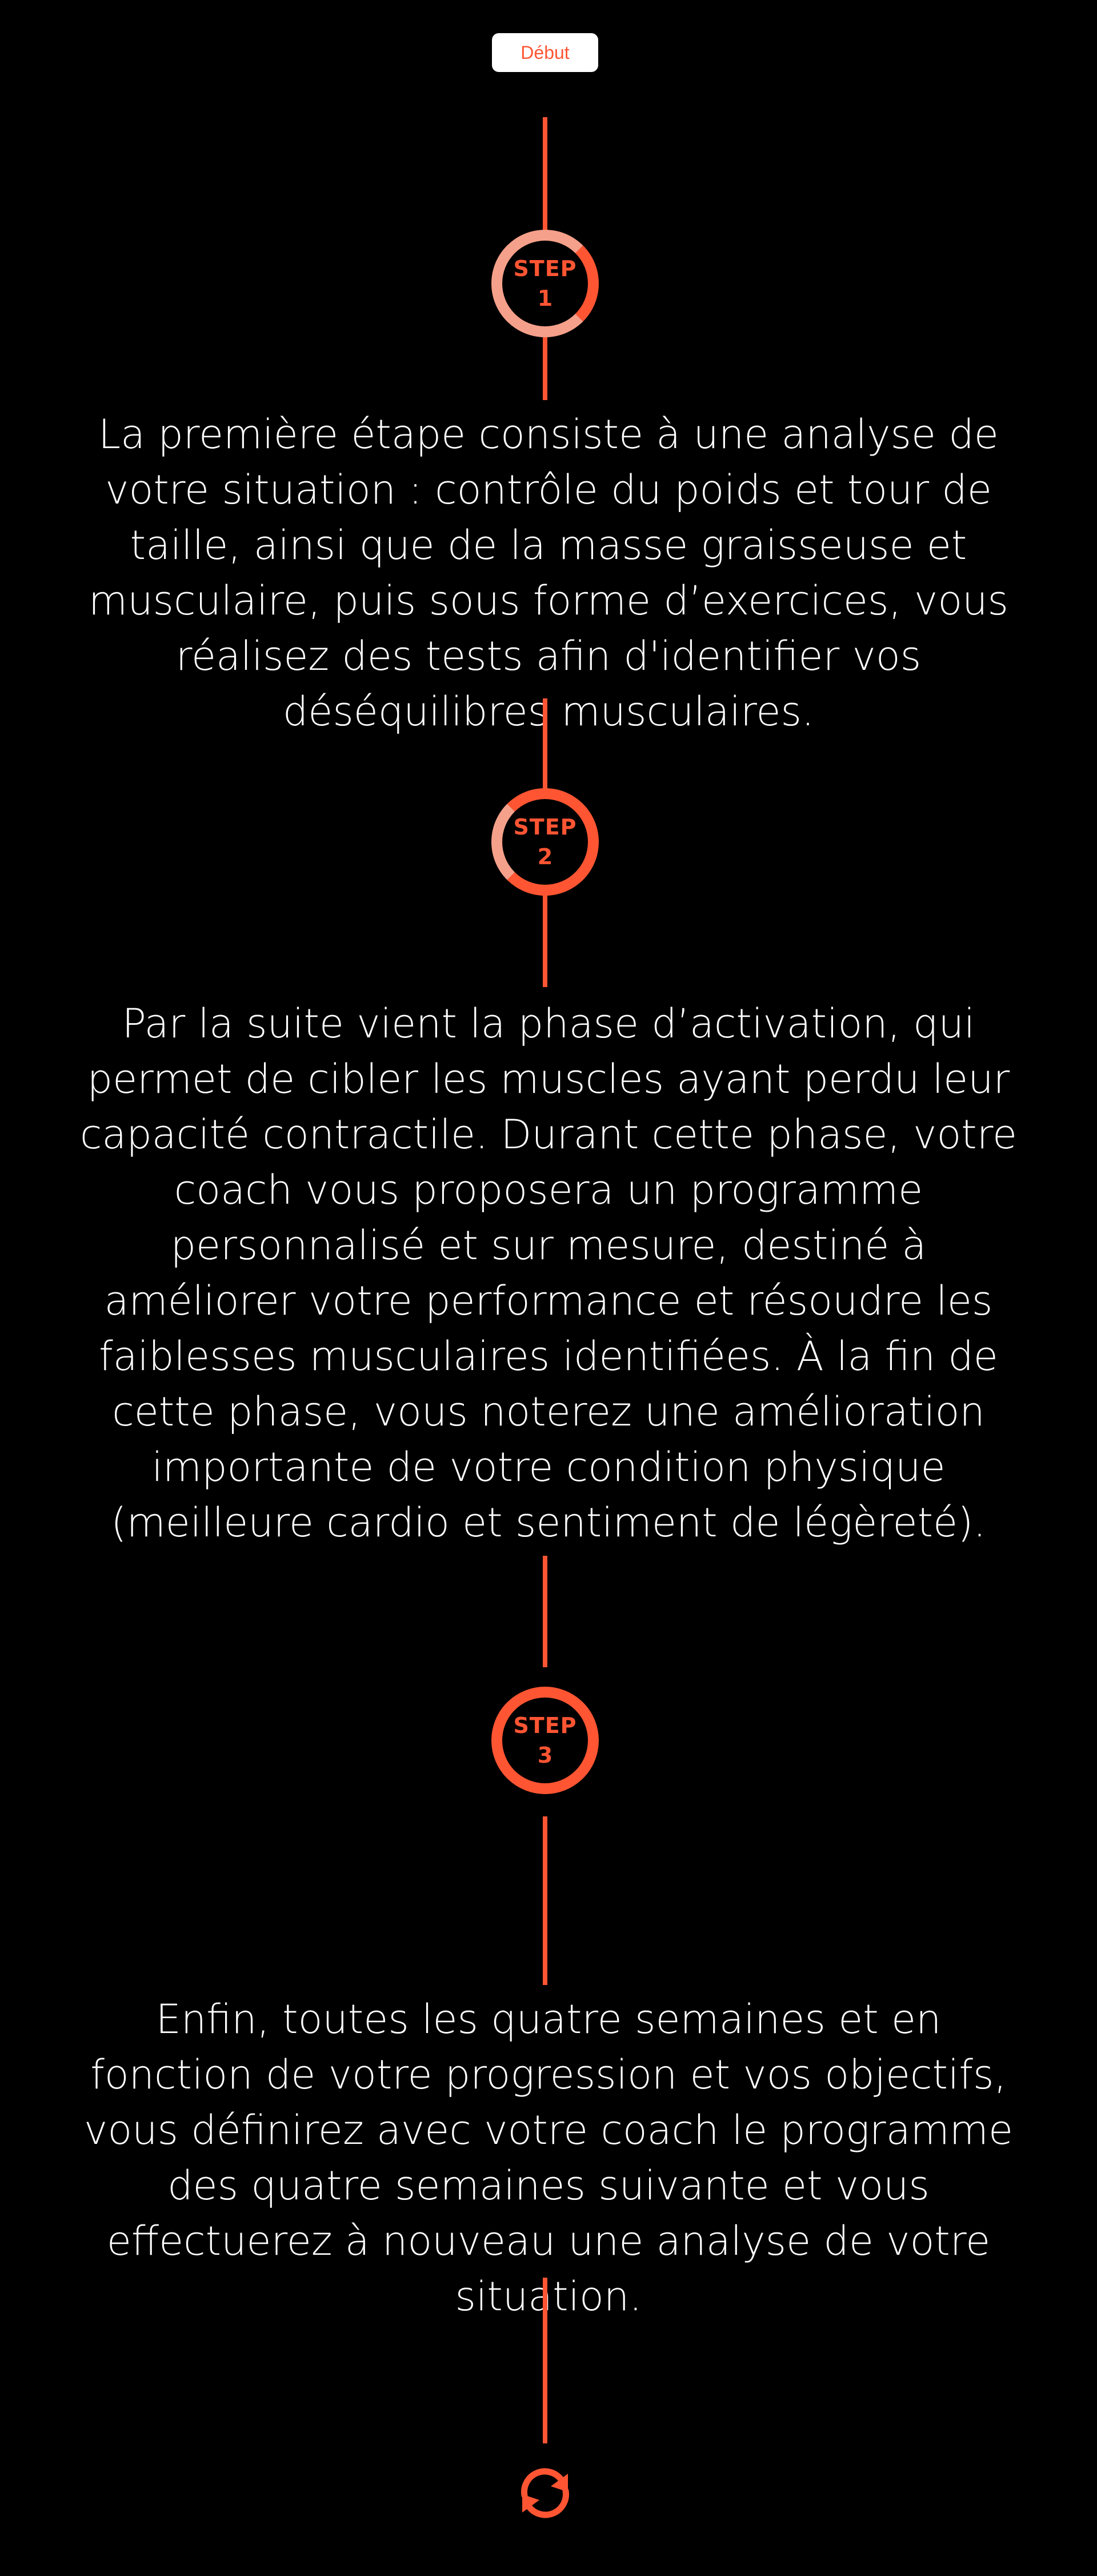 The width and height of the screenshot is (1097, 2576). Describe the element at coordinates (545, 842) in the screenshot. I see `step-2-badge: STEP 2` at that location.